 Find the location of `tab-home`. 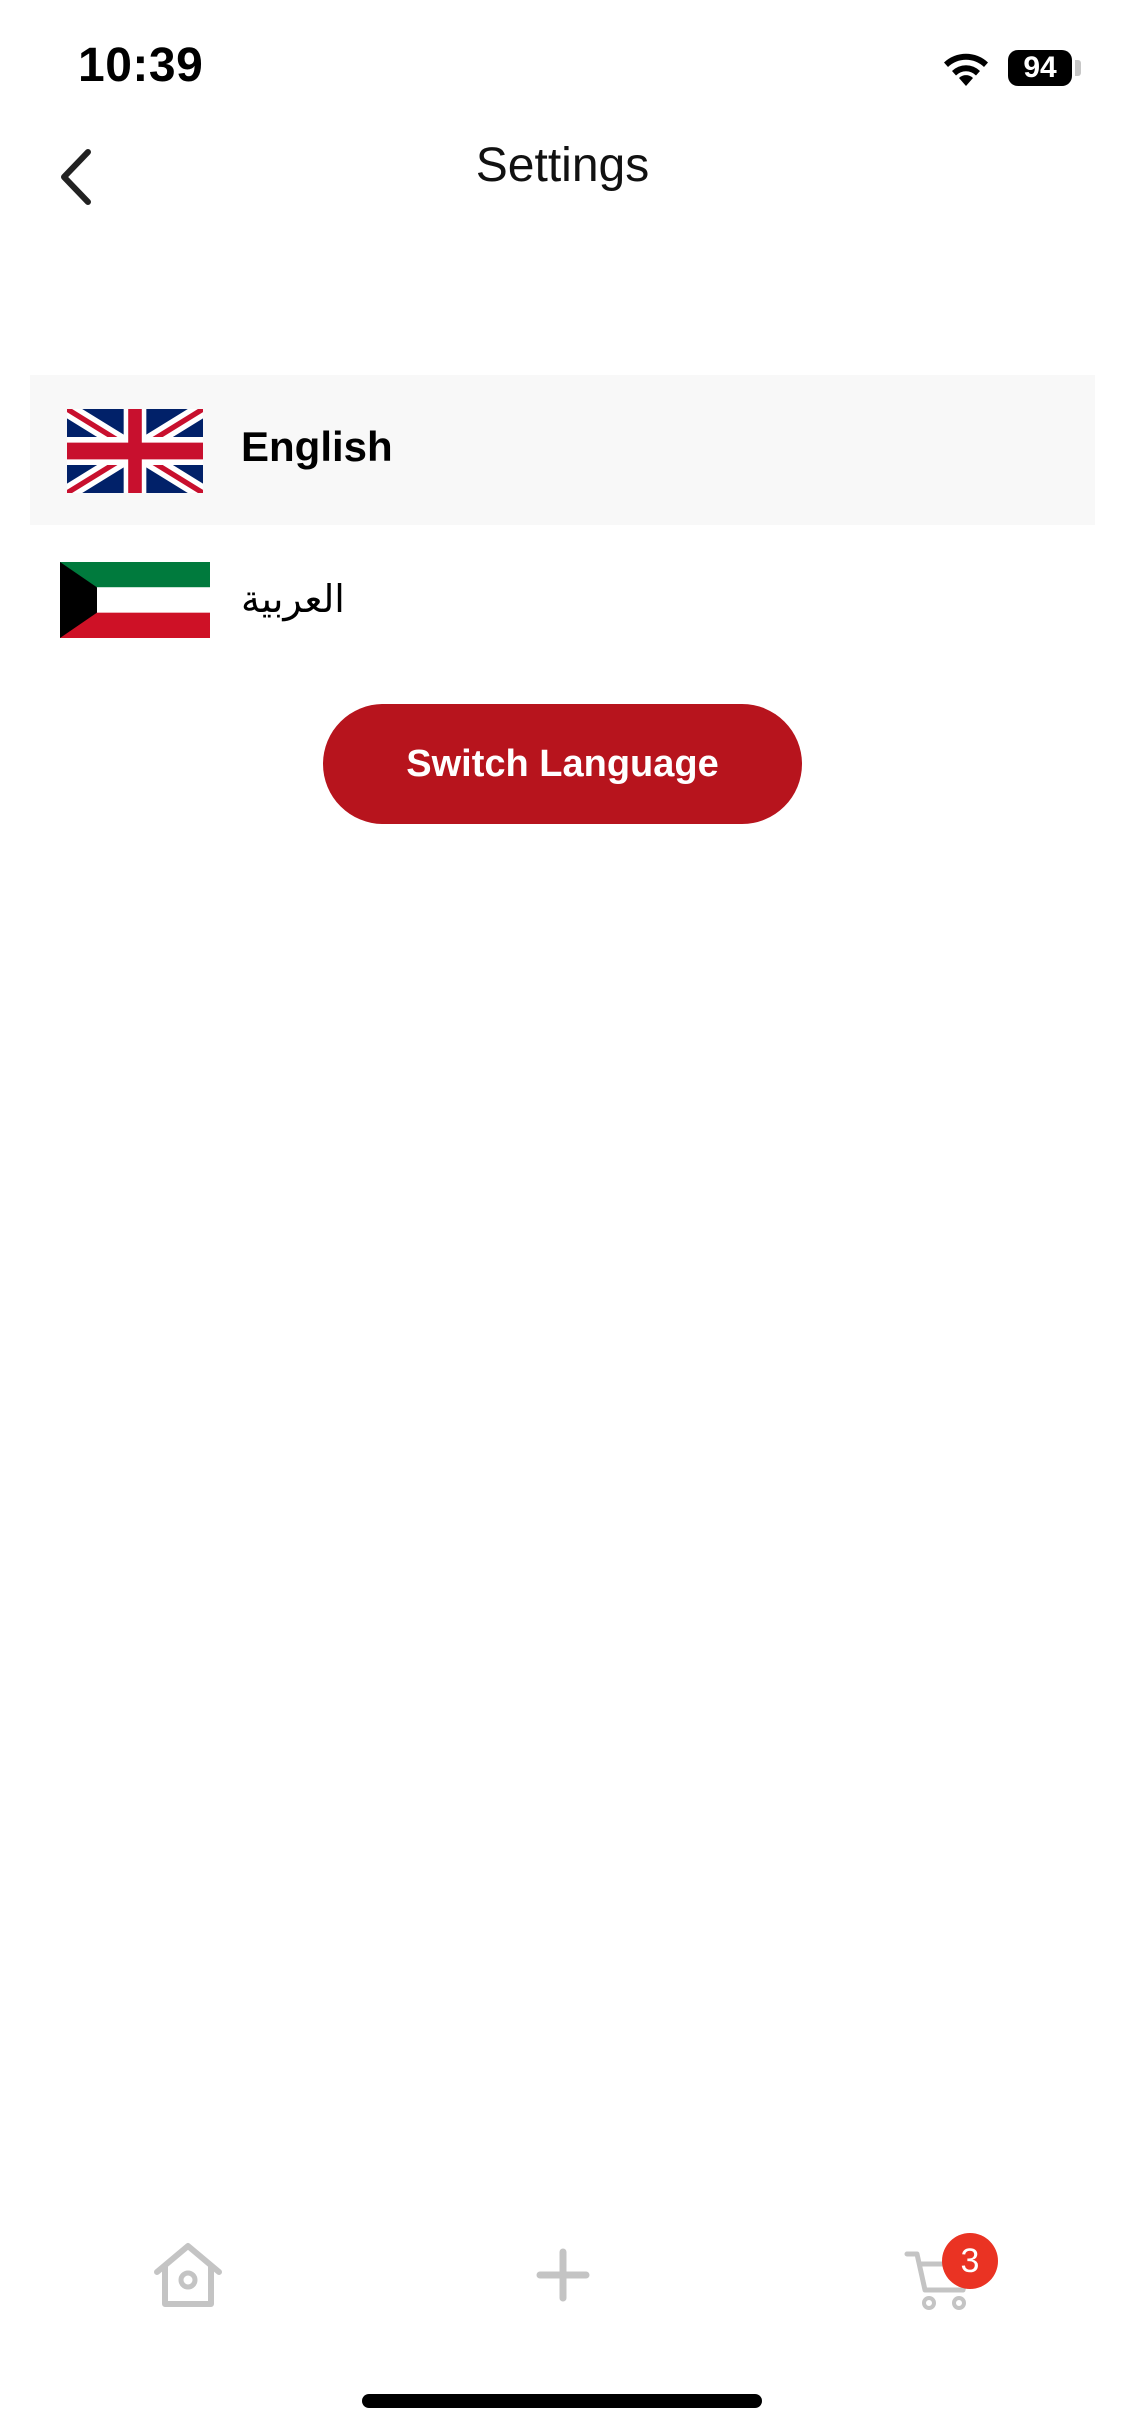

tab-home is located at coordinates (188, 2275).